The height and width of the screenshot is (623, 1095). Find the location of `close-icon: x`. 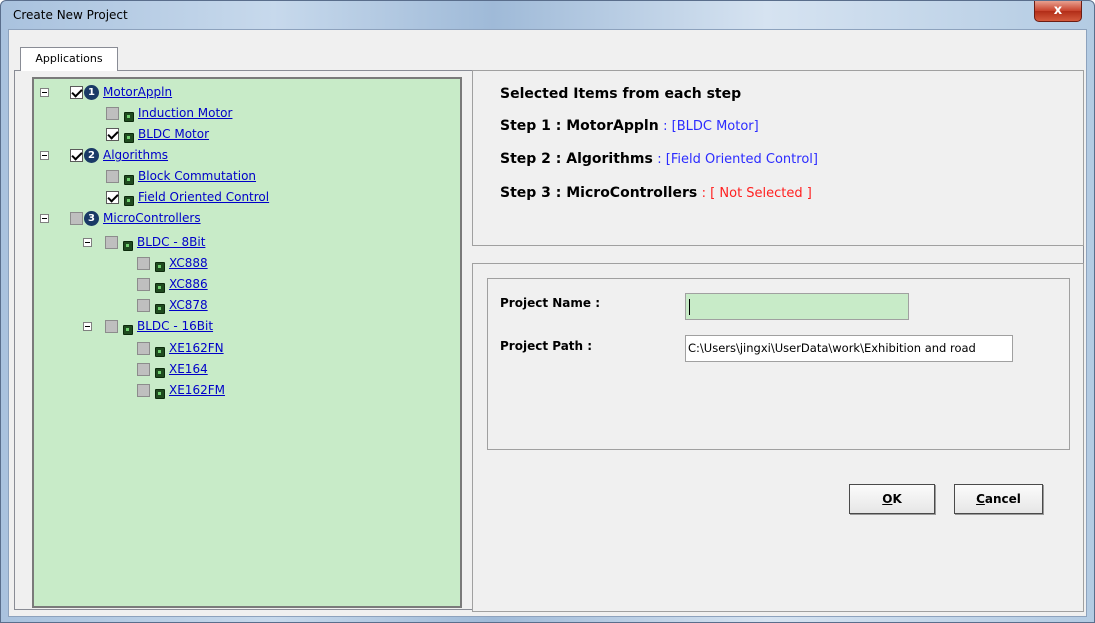

close-icon: x is located at coordinates (1058, 10).